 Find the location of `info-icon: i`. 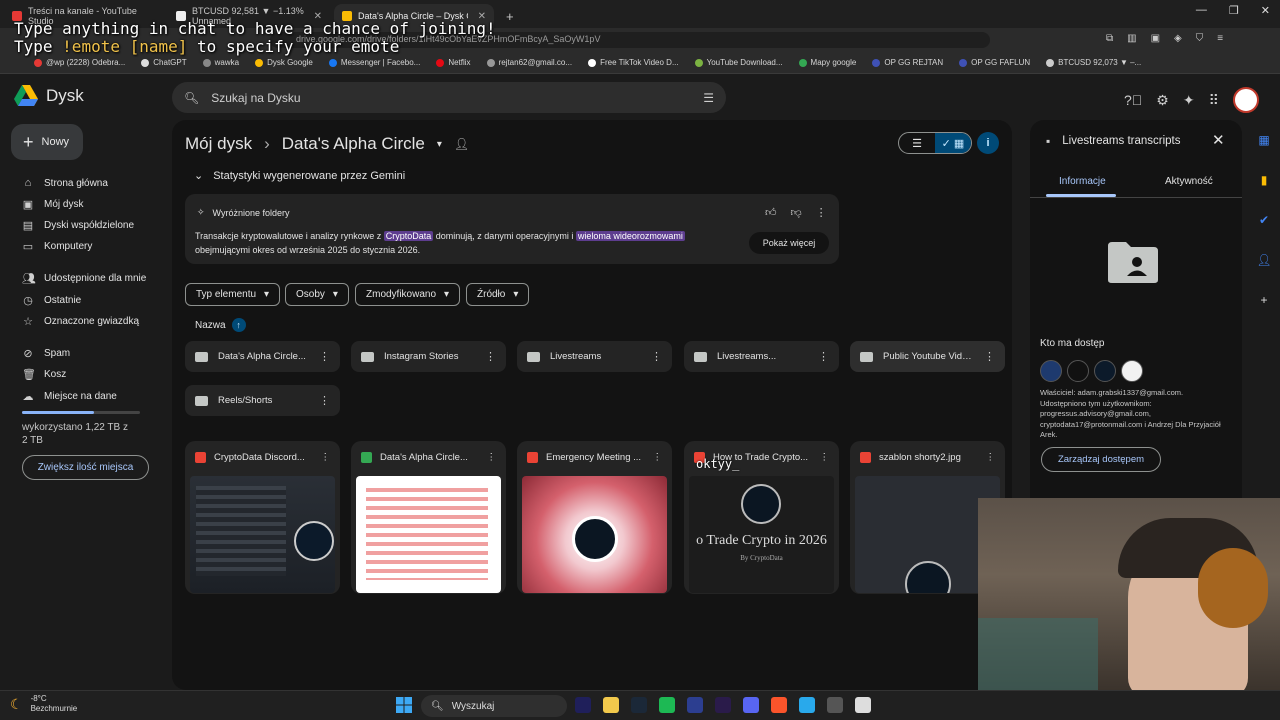

info-icon: i is located at coordinates (988, 143).